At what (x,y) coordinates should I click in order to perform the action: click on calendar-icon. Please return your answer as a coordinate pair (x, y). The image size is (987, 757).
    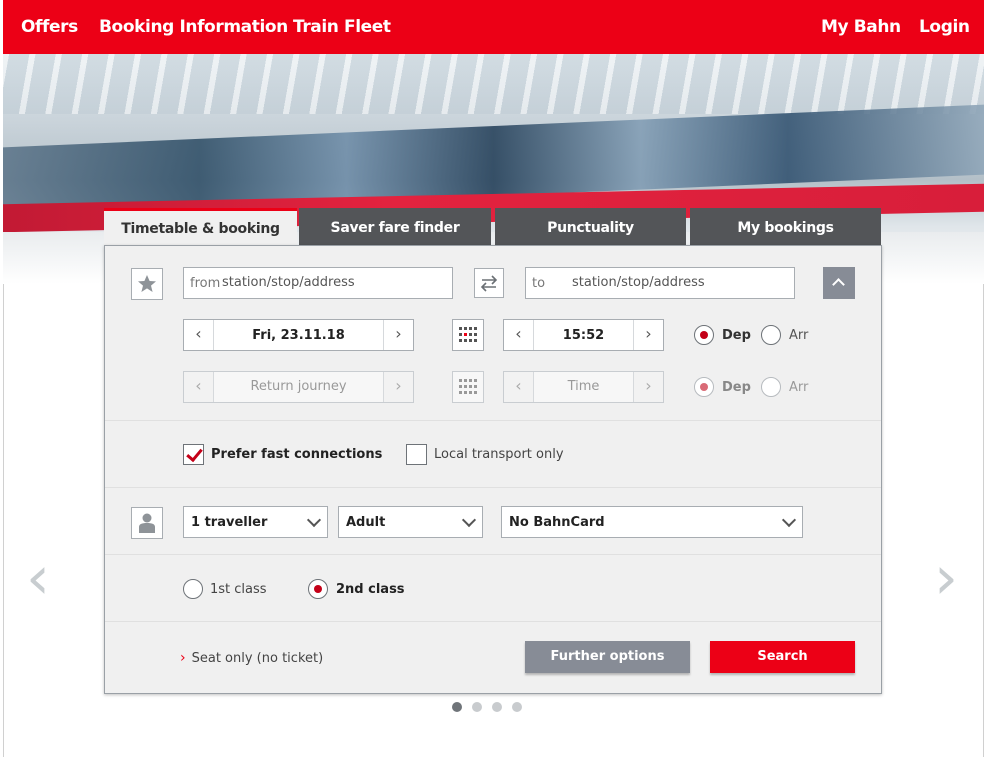
    Looking at the image, I should click on (468, 335).